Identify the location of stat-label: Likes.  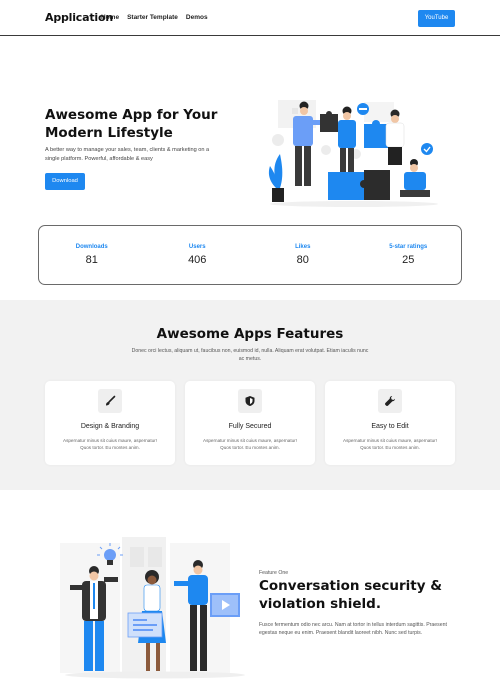
(303, 247).